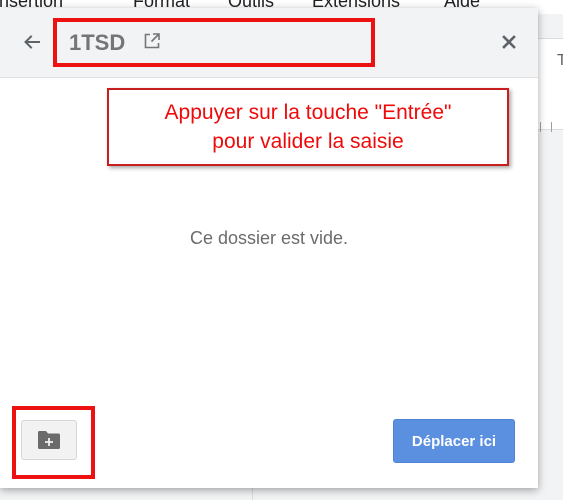 This screenshot has width=563, height=500. Describe the element at coordinates (269, 238) in the screenshot. I see `empty-folder-message: Ce dossier est vide.` at that location.